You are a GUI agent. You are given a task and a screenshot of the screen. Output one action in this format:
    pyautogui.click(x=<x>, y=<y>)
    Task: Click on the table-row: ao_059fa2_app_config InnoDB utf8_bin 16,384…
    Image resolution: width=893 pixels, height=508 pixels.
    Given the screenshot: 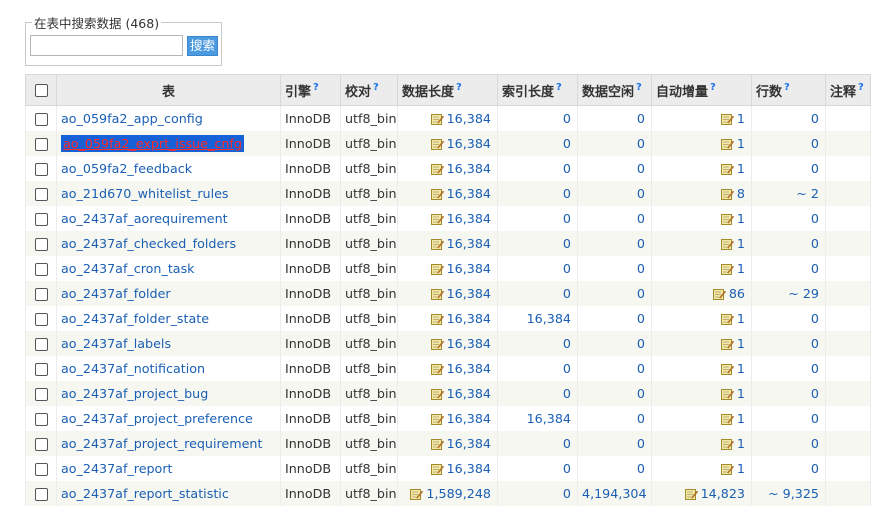 What is the action you would take?
    pyautogui.click(x=448, y=118)
    